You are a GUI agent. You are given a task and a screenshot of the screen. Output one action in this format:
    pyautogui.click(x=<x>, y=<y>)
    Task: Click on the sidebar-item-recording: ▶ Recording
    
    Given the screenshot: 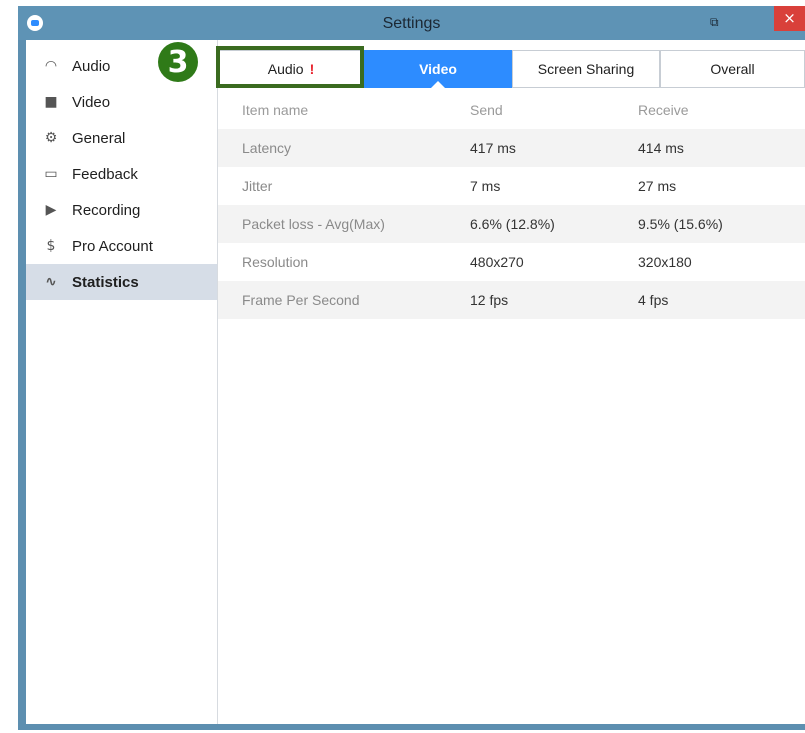 What is the action you would take?
    pyautogui.click(x=121, y=210)
    